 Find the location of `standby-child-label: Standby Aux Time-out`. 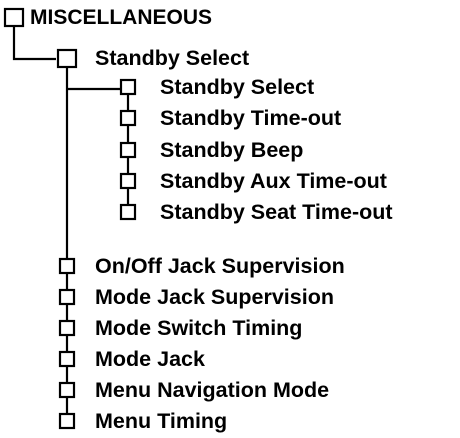

standby-child-label: Standby Aux Time-out is located at coordinates (273, 181).